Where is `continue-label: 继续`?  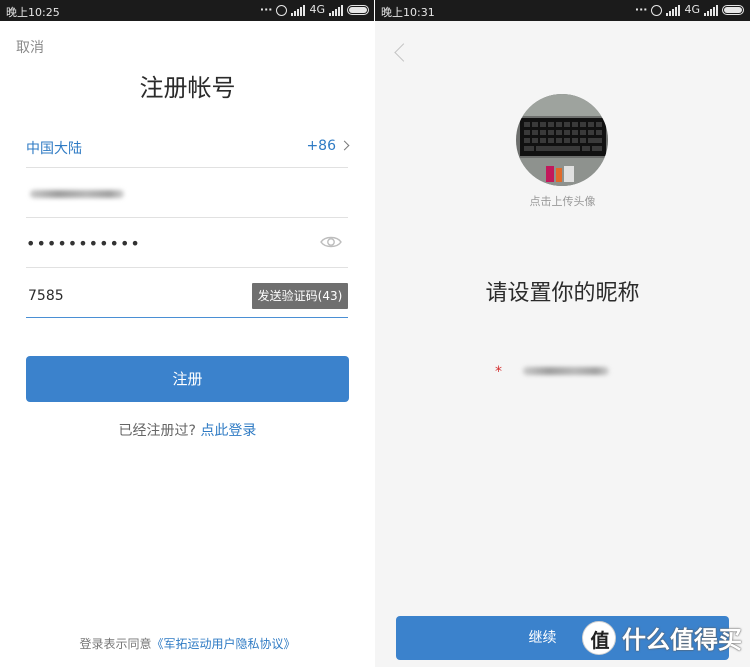 continue-label: 继续 is located at coordinates (542, 638).